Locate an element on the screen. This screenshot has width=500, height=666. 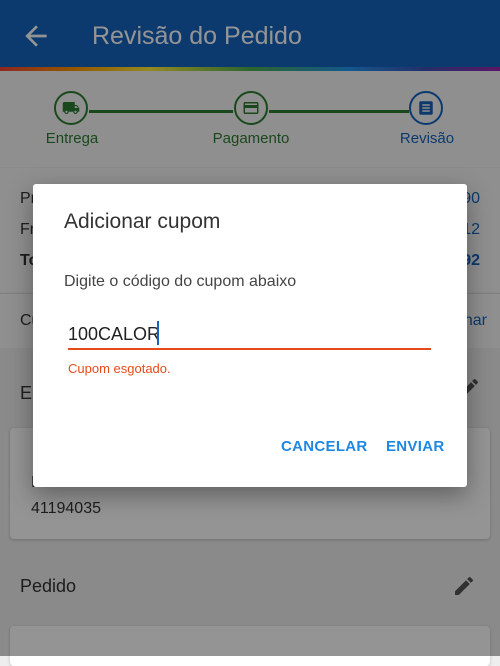
input-underline is located at coordinates (249, 349).